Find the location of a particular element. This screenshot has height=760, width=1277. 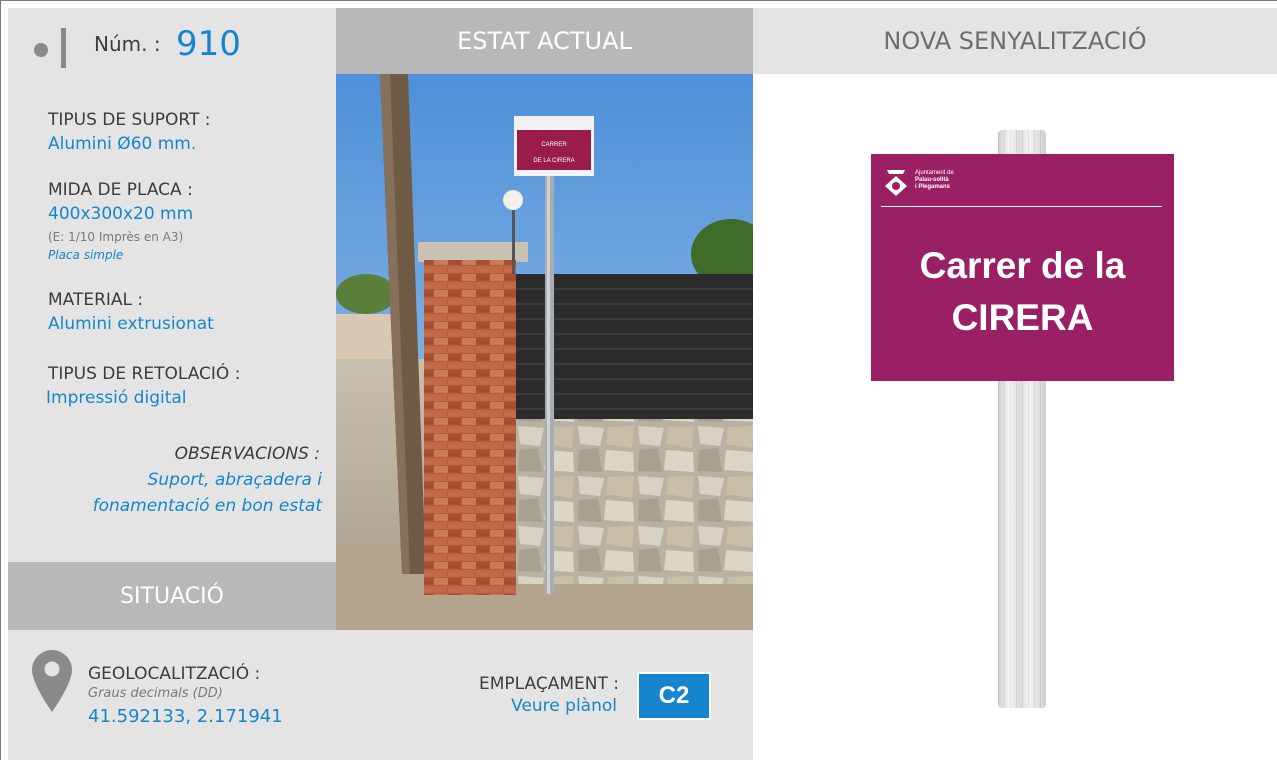

photo-sign-line2: DE LA CIRERA is located at coordinates (553, 161).